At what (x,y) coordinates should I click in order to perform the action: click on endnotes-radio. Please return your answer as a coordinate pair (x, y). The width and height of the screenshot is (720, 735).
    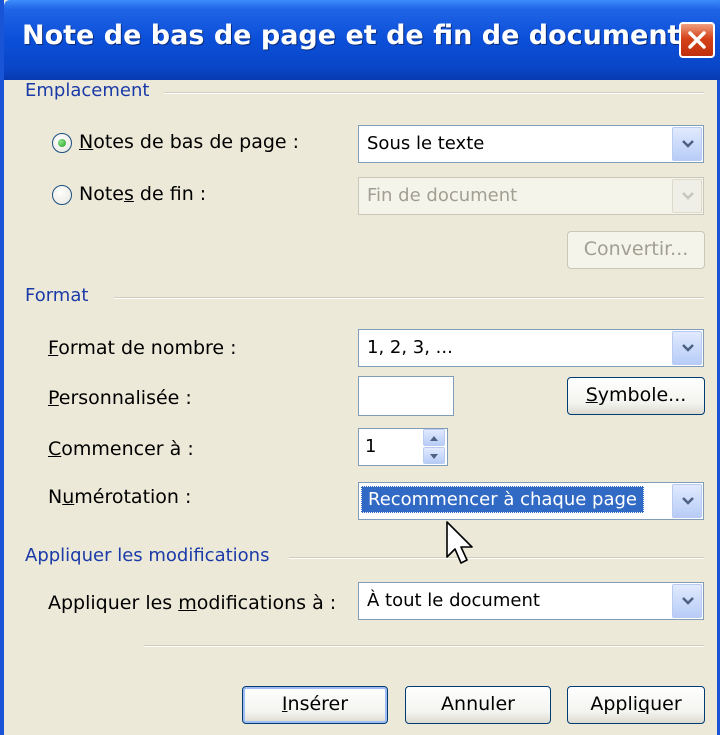
    Looking at the image, I should click on (62, 195).